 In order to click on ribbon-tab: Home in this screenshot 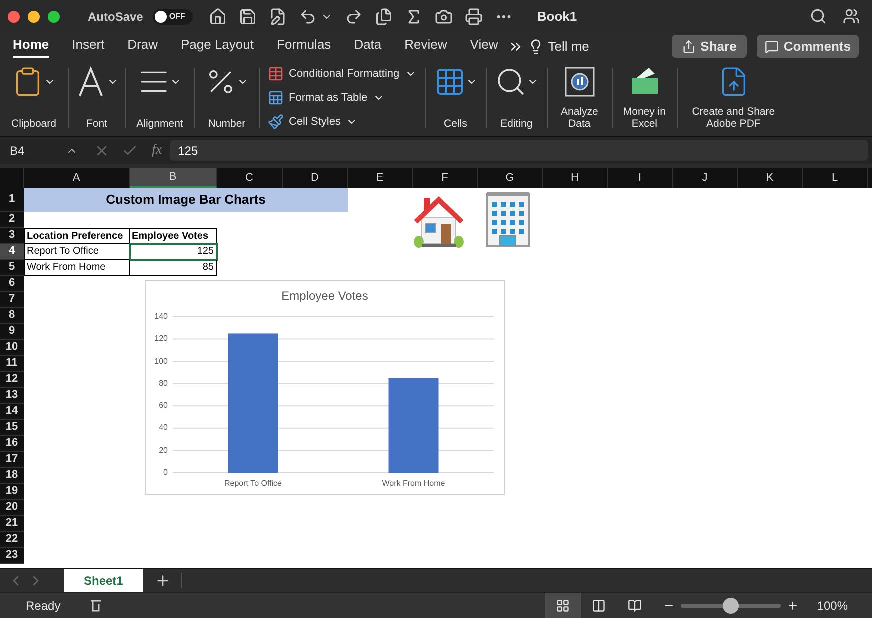, I will do `click(31, 46)`.